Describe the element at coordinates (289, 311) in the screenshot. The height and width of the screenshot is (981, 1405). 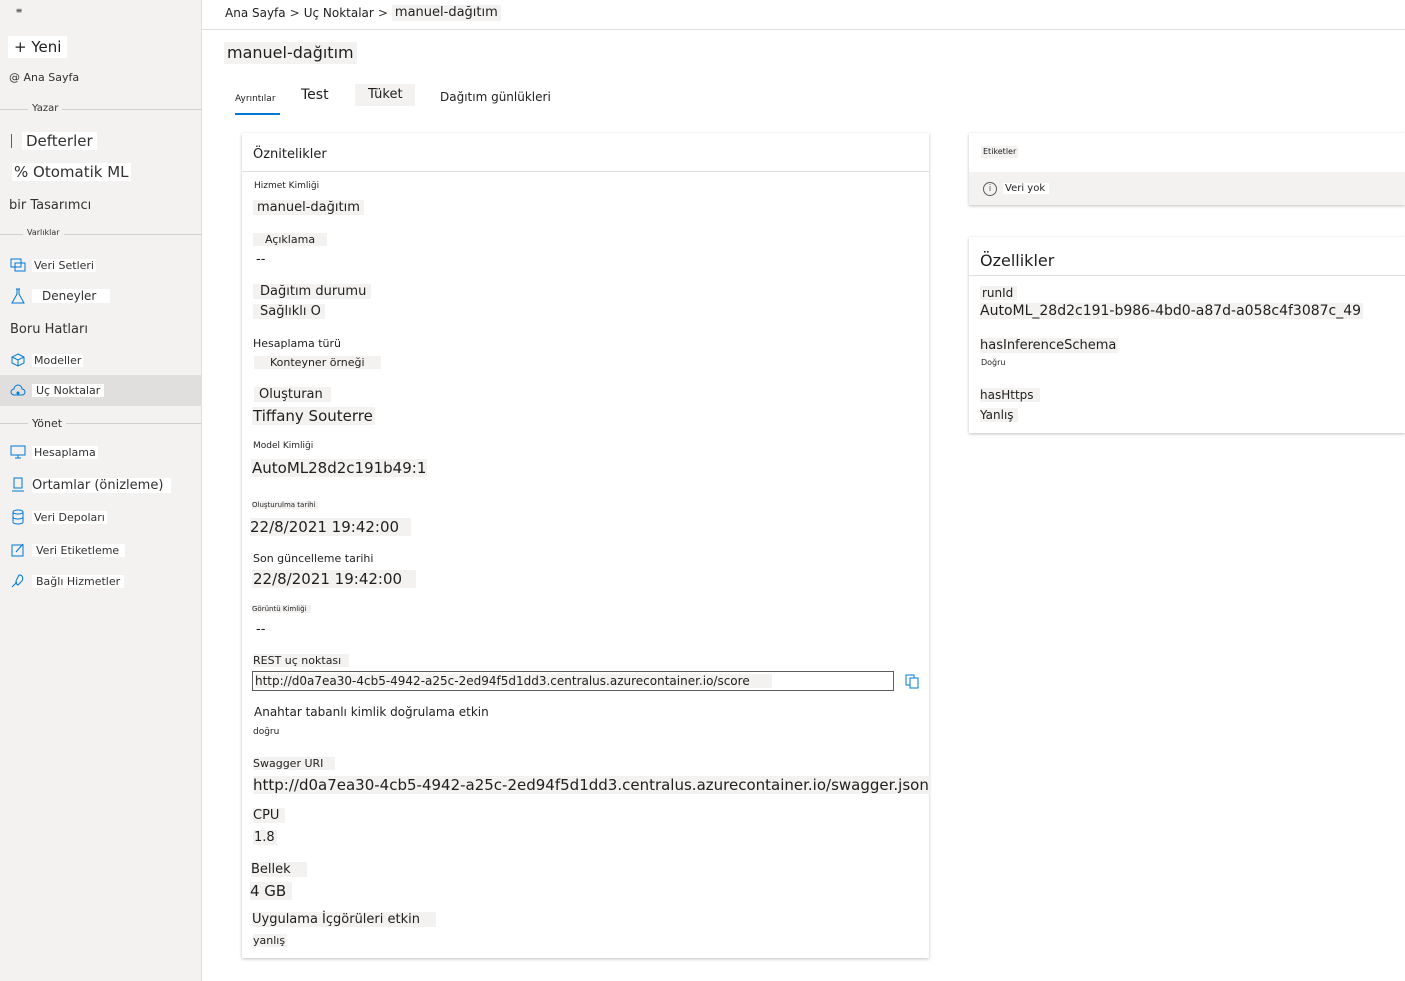
I see `deployment-state-value: Sağlıklı O` at that location.